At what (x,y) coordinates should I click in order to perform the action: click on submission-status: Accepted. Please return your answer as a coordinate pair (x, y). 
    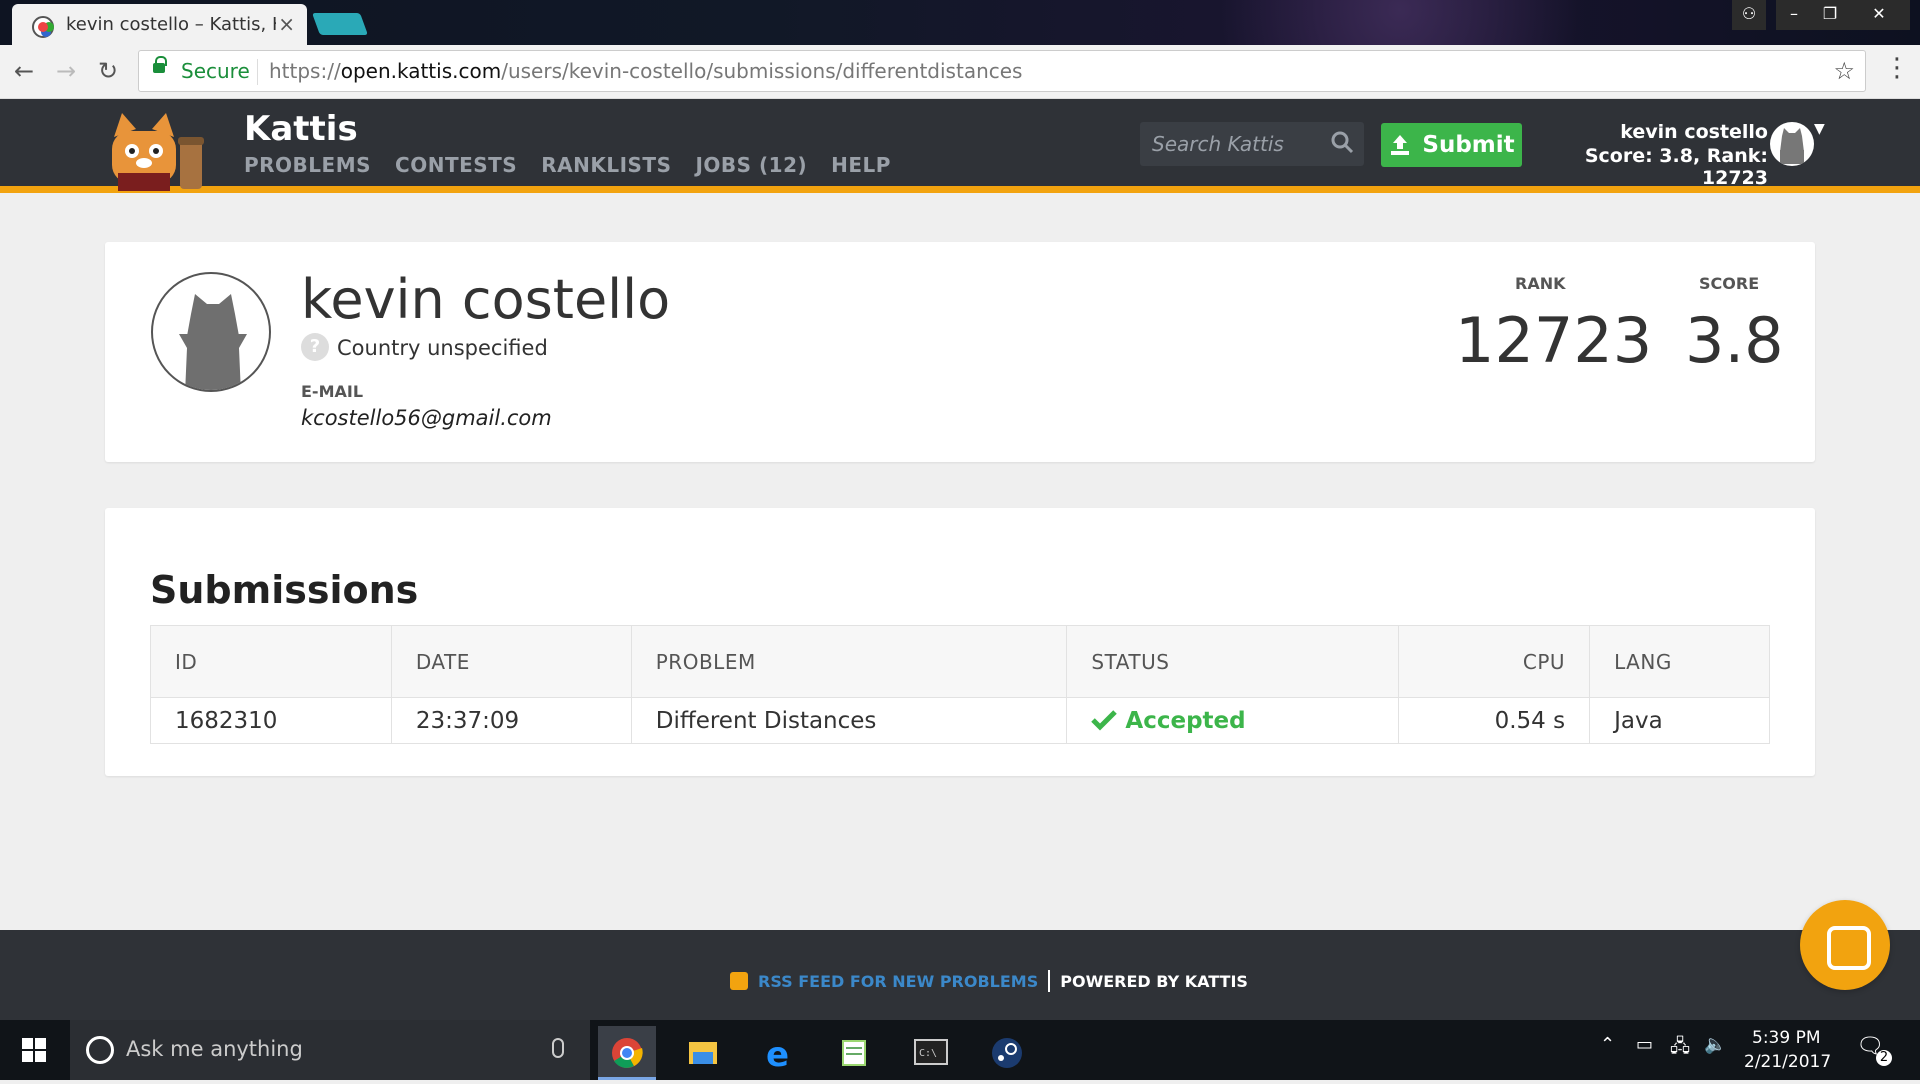
    Looking at the image, I should click on (1233, 720).